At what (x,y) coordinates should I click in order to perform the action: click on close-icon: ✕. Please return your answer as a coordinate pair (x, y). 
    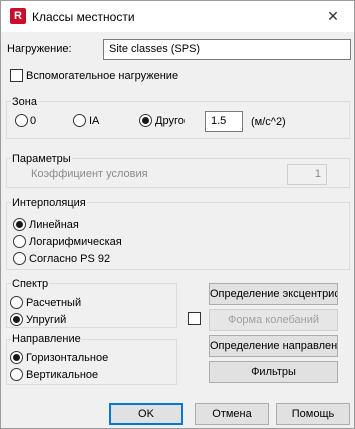
    Looking at the image, I should click on (333, 16).